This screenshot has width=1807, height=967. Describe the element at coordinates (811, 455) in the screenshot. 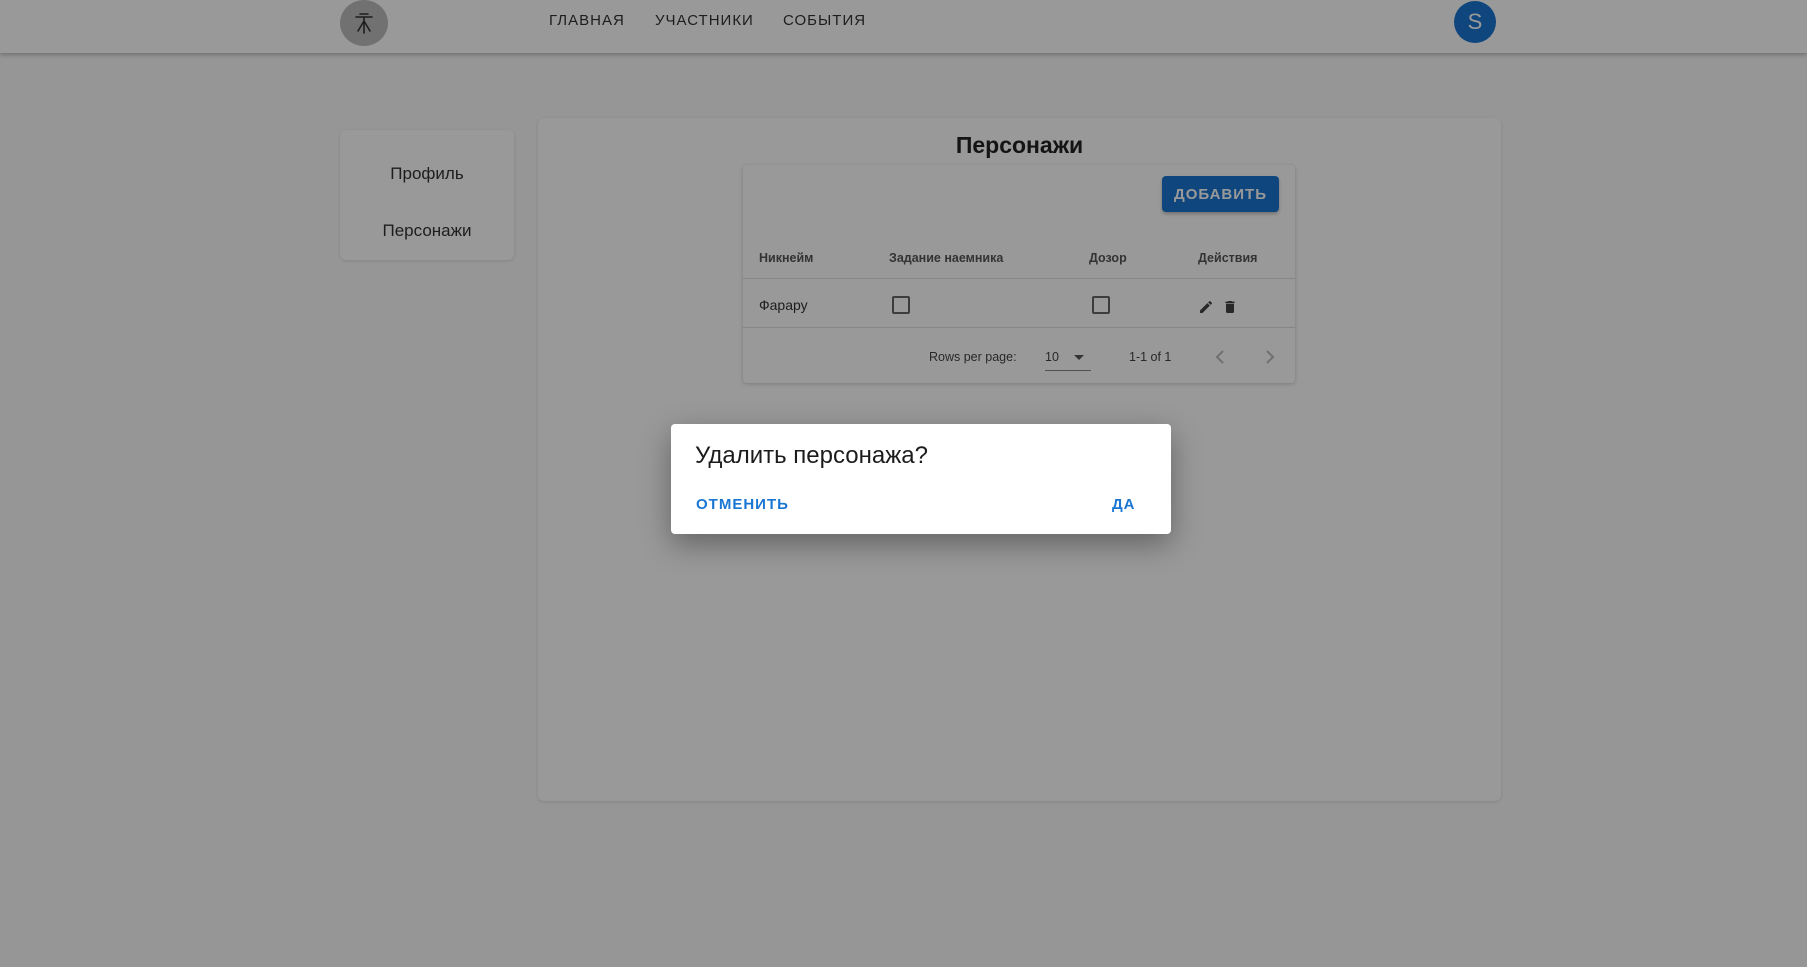

I see `dialog-title: Удалить персонажа?` at that location.